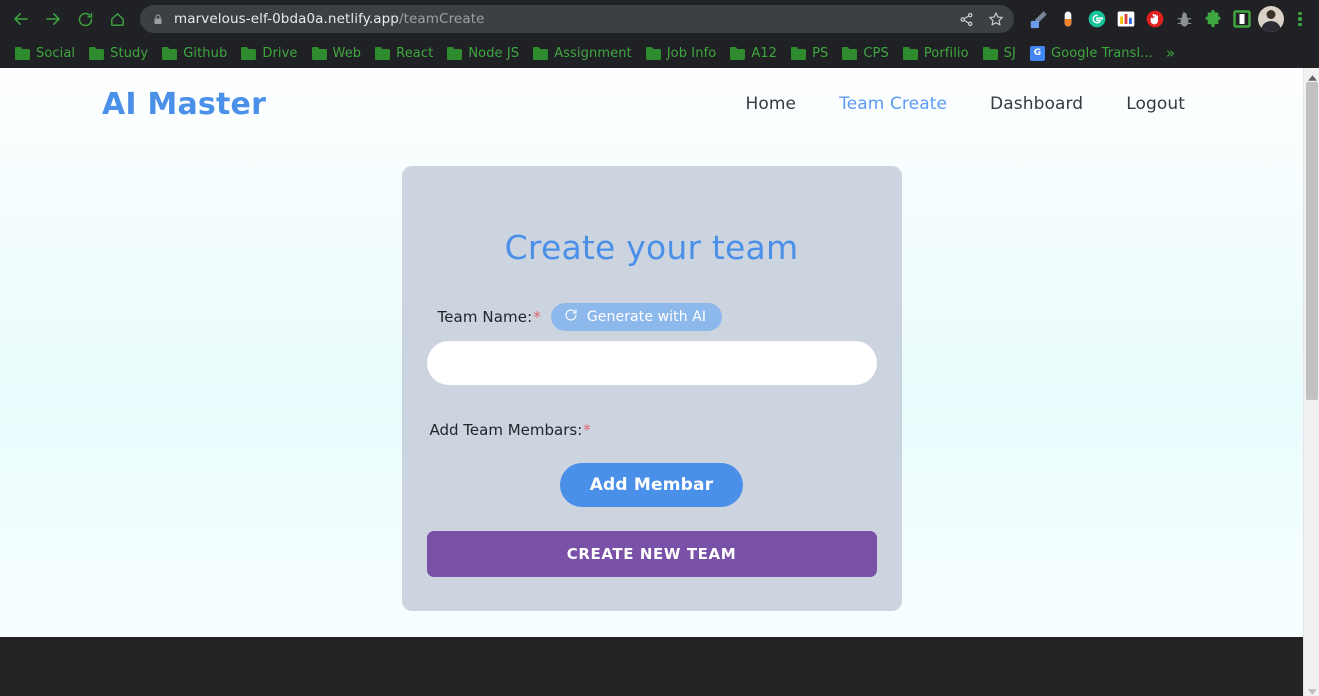  I want to click on url-path: /teamCreate, so click(441, 19).